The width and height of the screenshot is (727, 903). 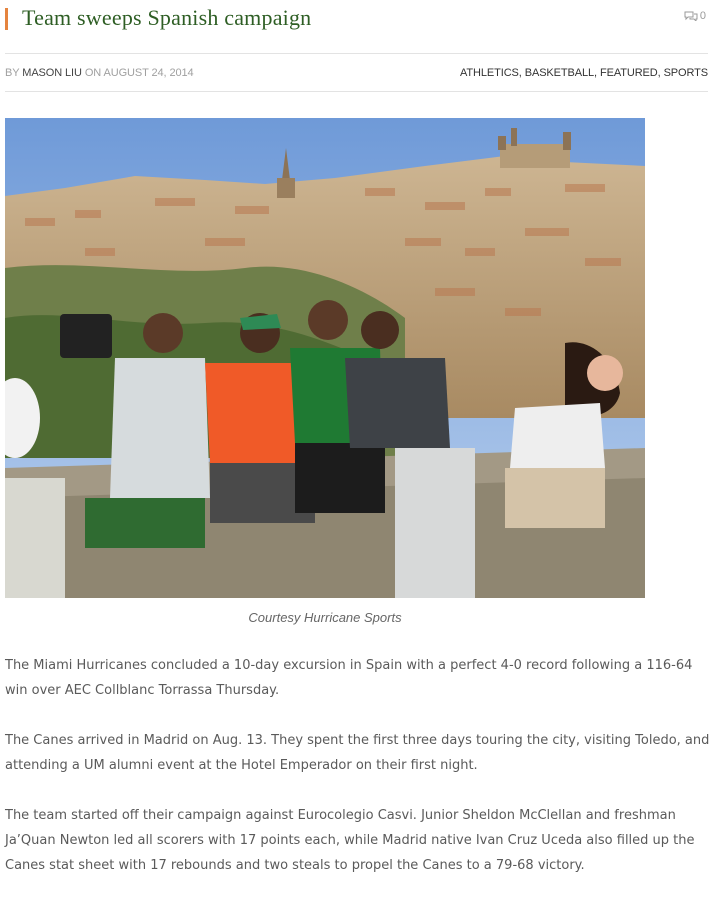 What do you see at coordinates (52, 73) in the screenshot?
I see `author-link: MASON LIU` at bounding box center [52, 73].